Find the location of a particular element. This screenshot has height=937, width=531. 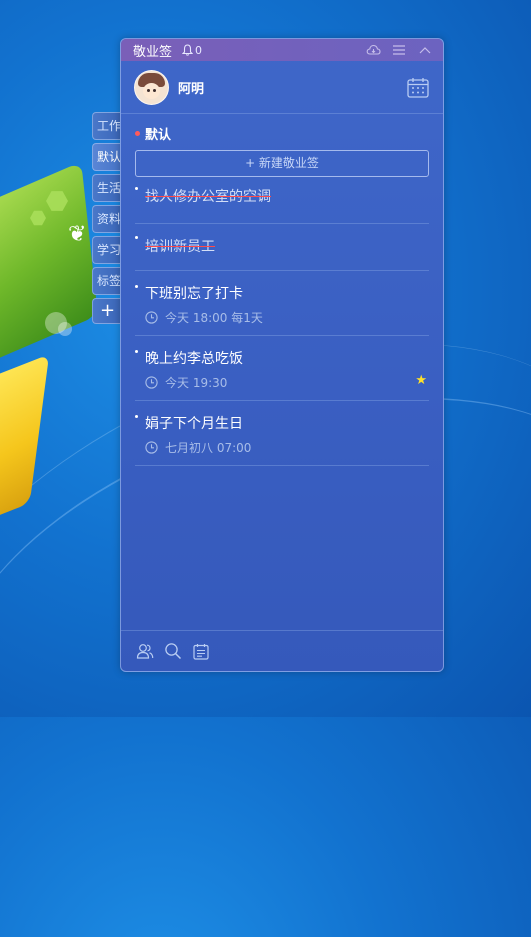

contacts-button is located at coordinates (145, 651).